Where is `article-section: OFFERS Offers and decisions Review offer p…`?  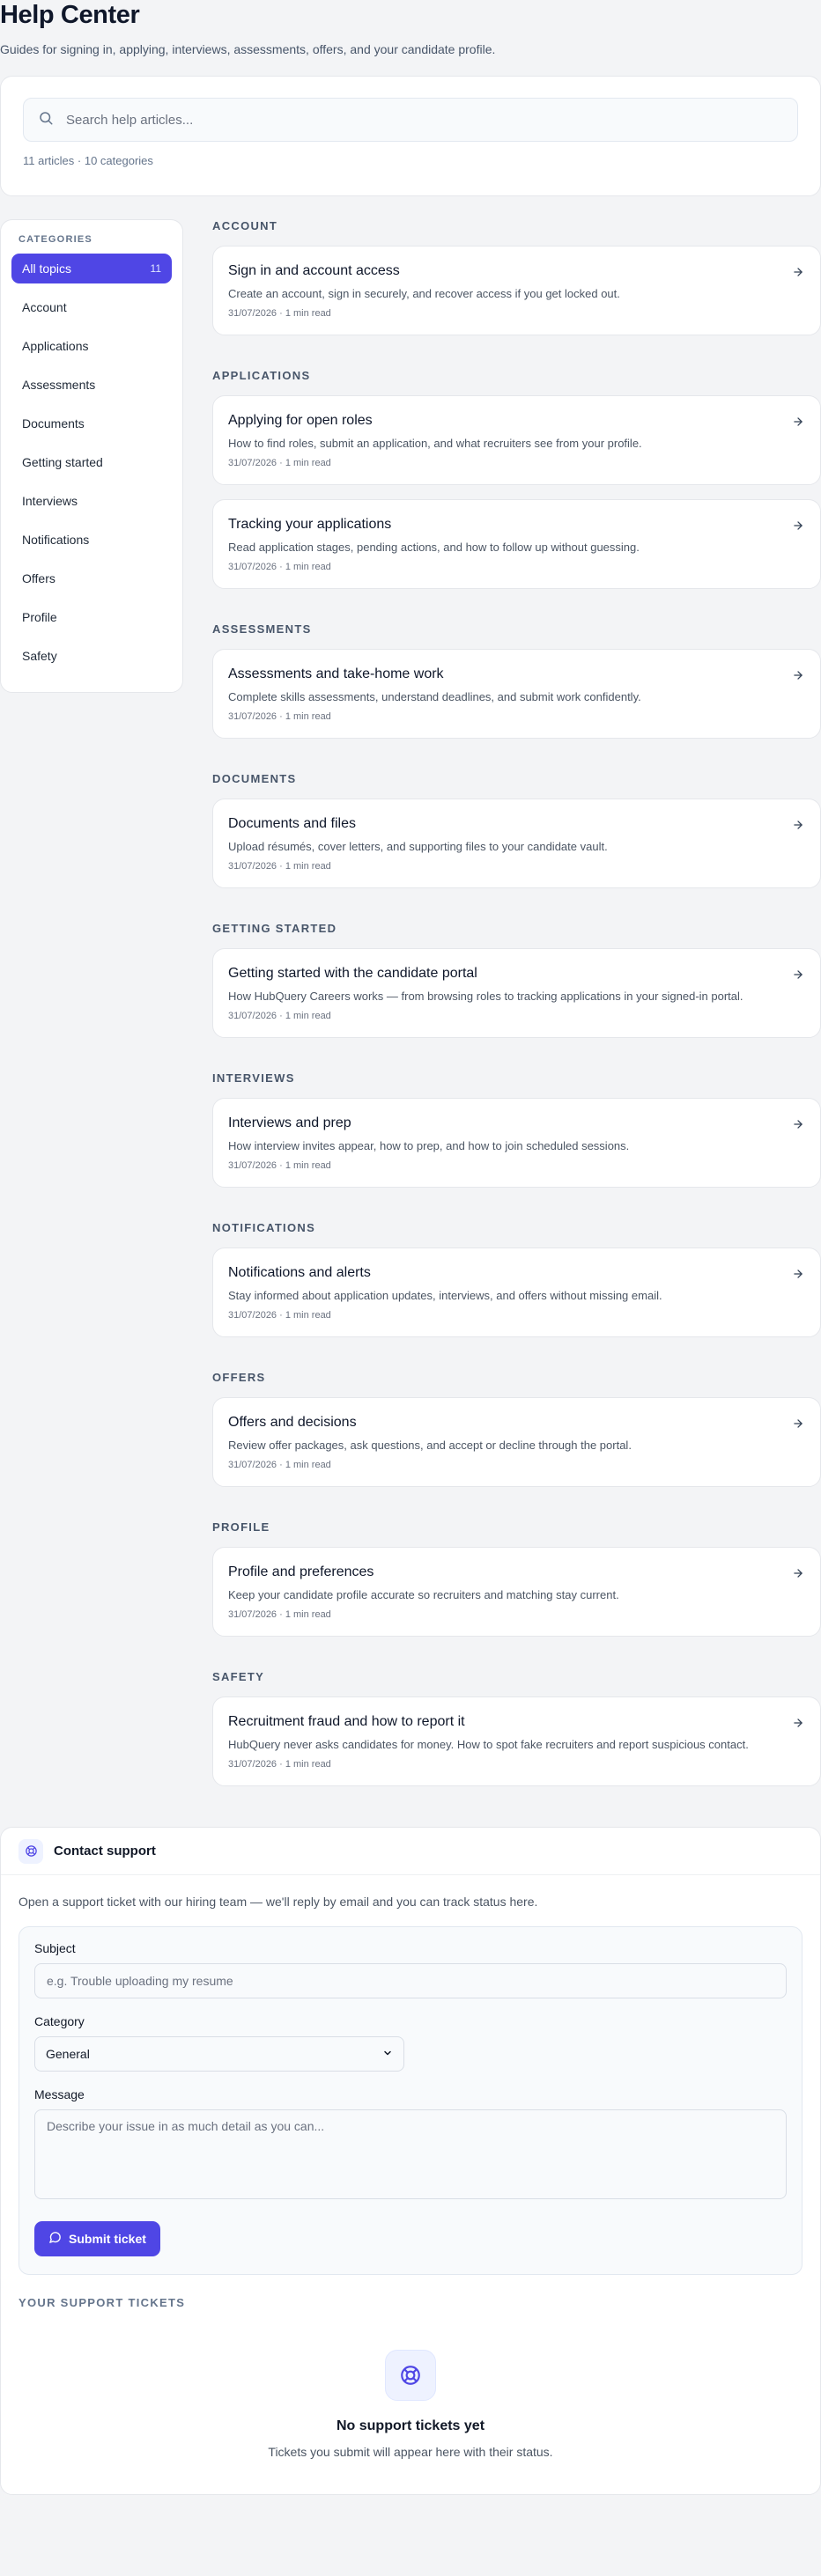
article-section: OFFERS Offers and decisions Review offer p… is located at coordinates (516, 1429).